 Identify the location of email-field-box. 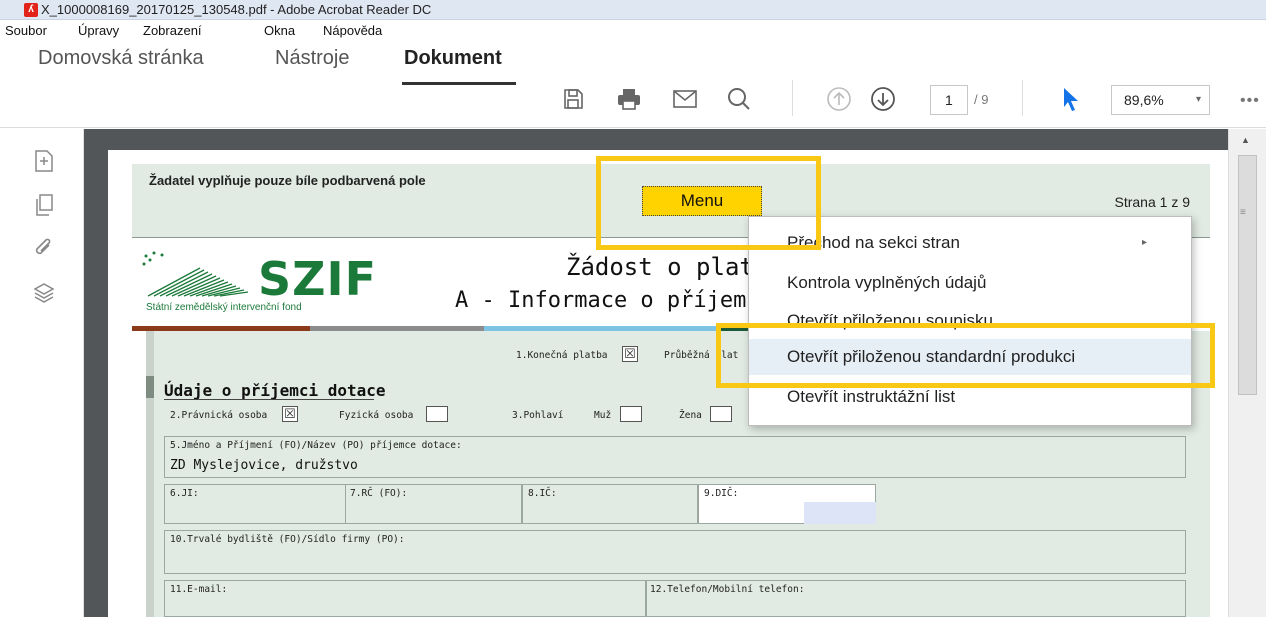
(405, 598).